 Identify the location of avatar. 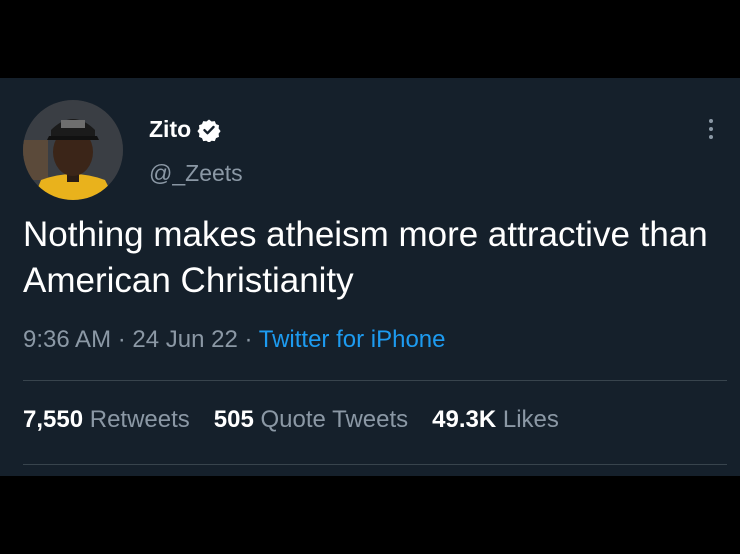
(73, 150).